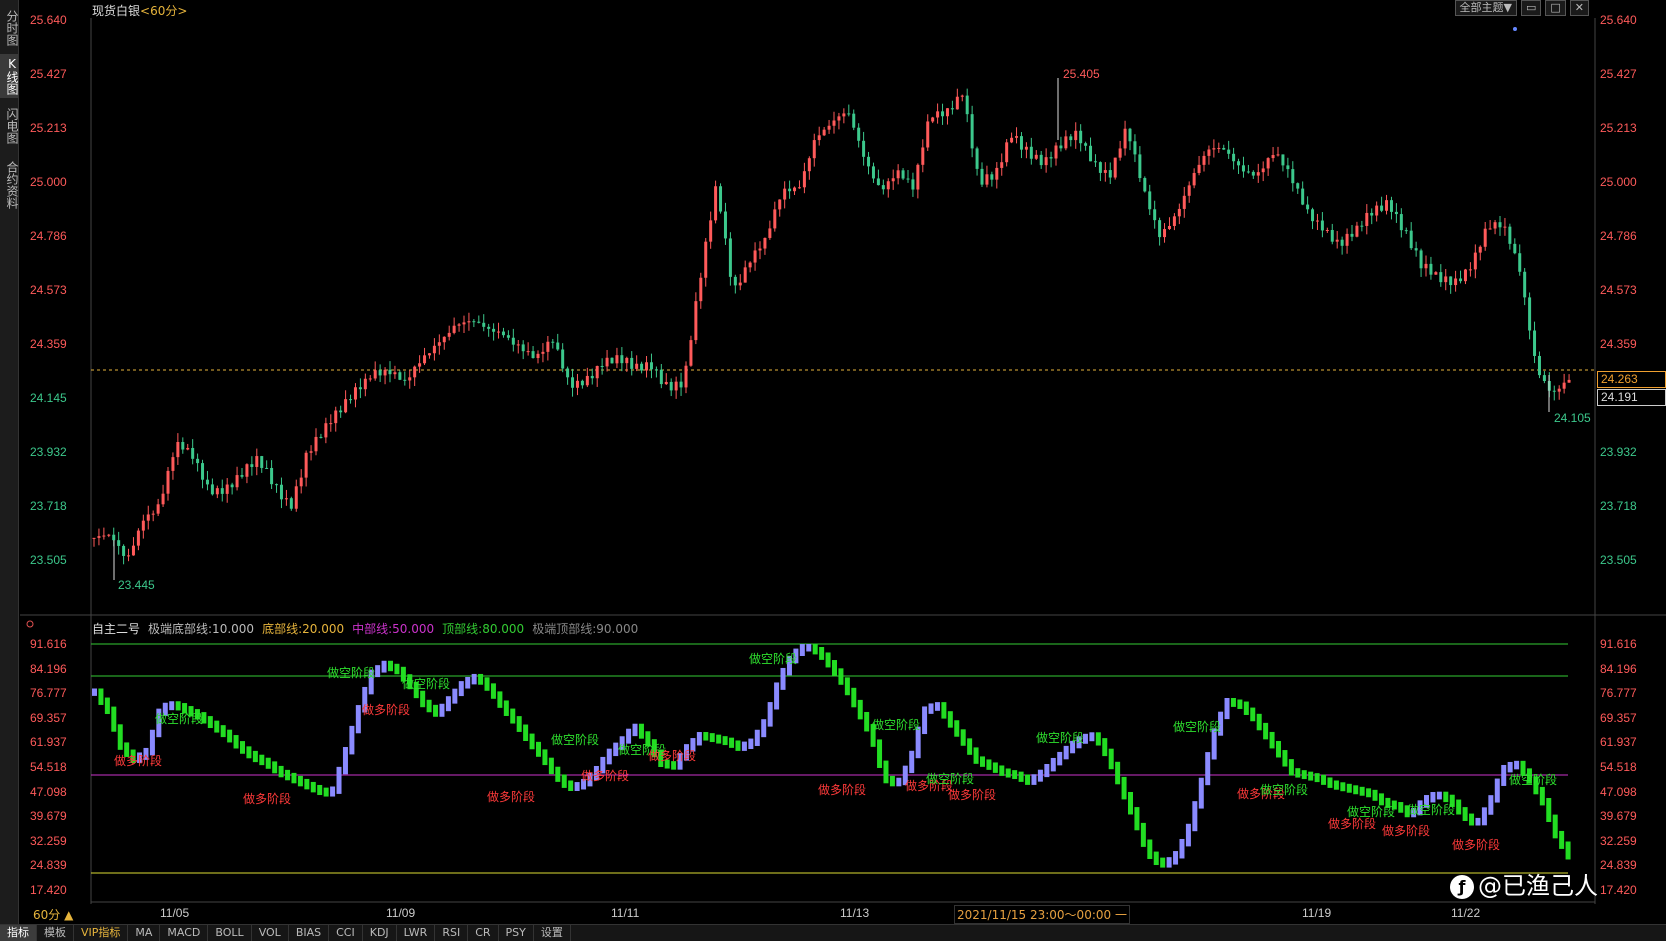 Image resolution: width=1666 pixels, height=941 pixels. I want to click on x-date: 11/22, so click(1466, 913).